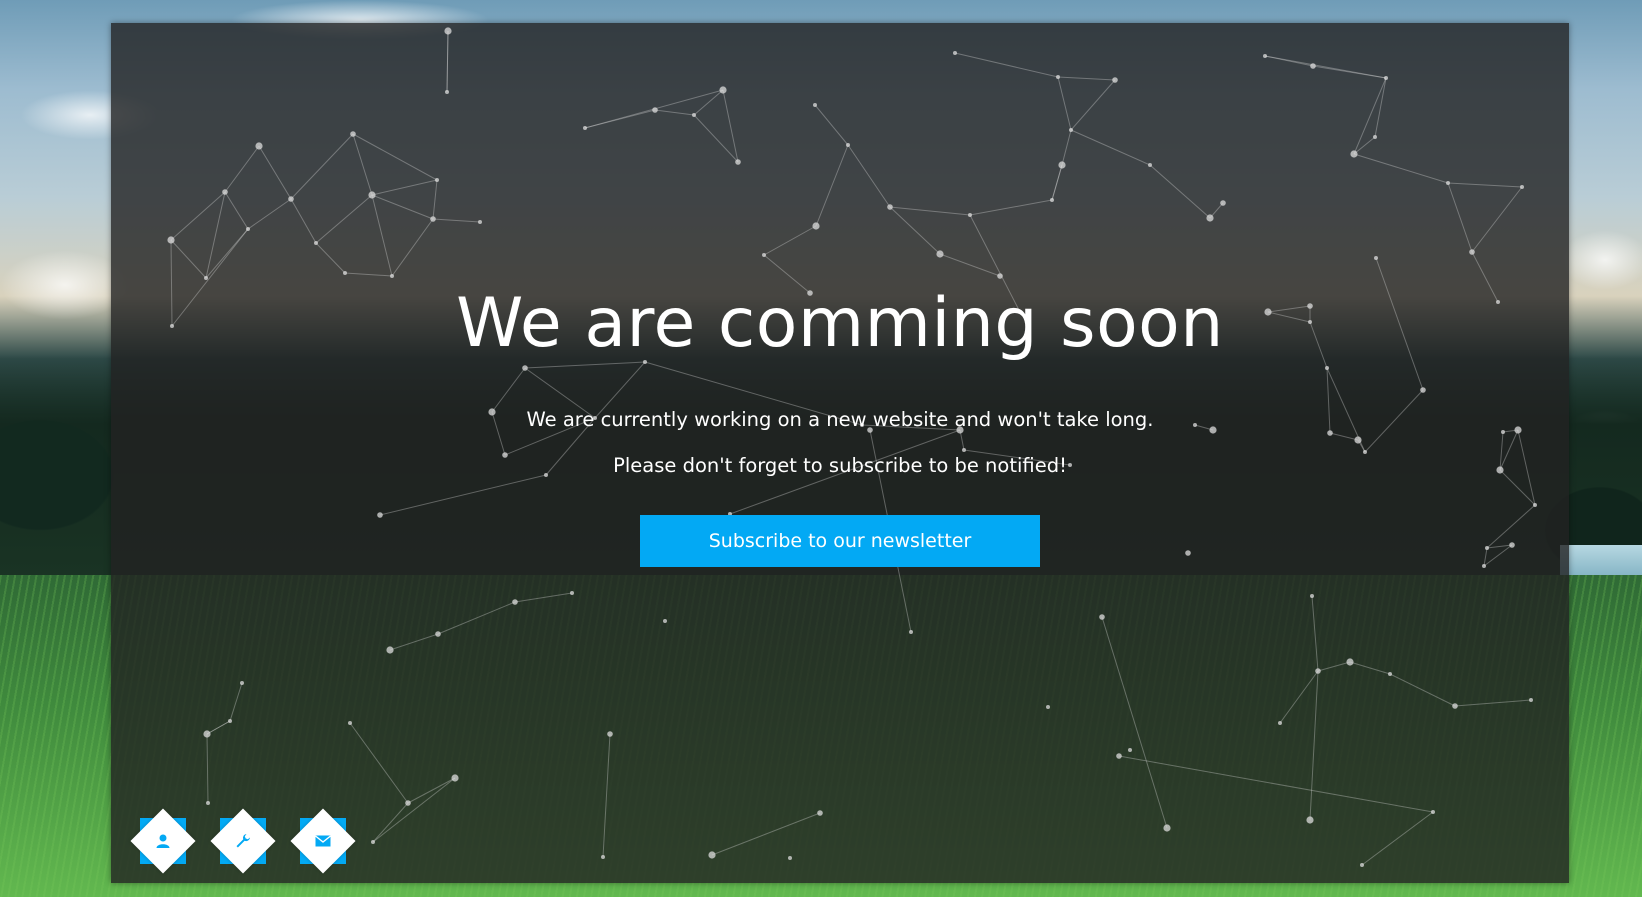  Describe the element at coordinates (840, 323) in the screenshot. I see `page-title: We are comming soon` at that location.